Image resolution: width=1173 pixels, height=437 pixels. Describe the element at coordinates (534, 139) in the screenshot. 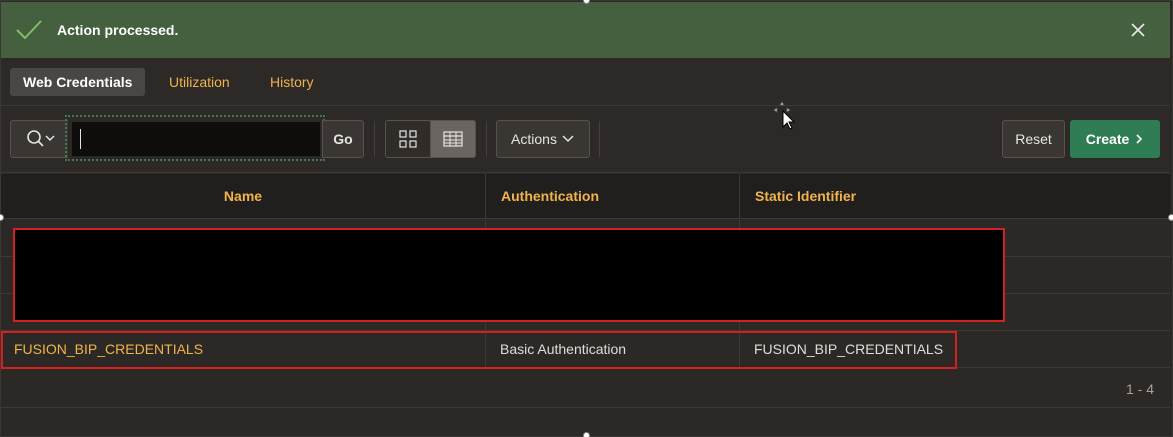

I see `actions-label: Actions` at that location.